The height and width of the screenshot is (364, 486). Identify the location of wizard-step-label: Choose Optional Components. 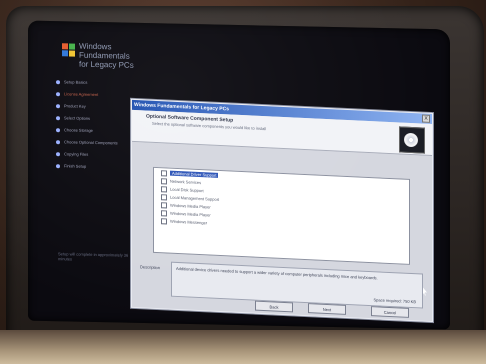
(91, 142).